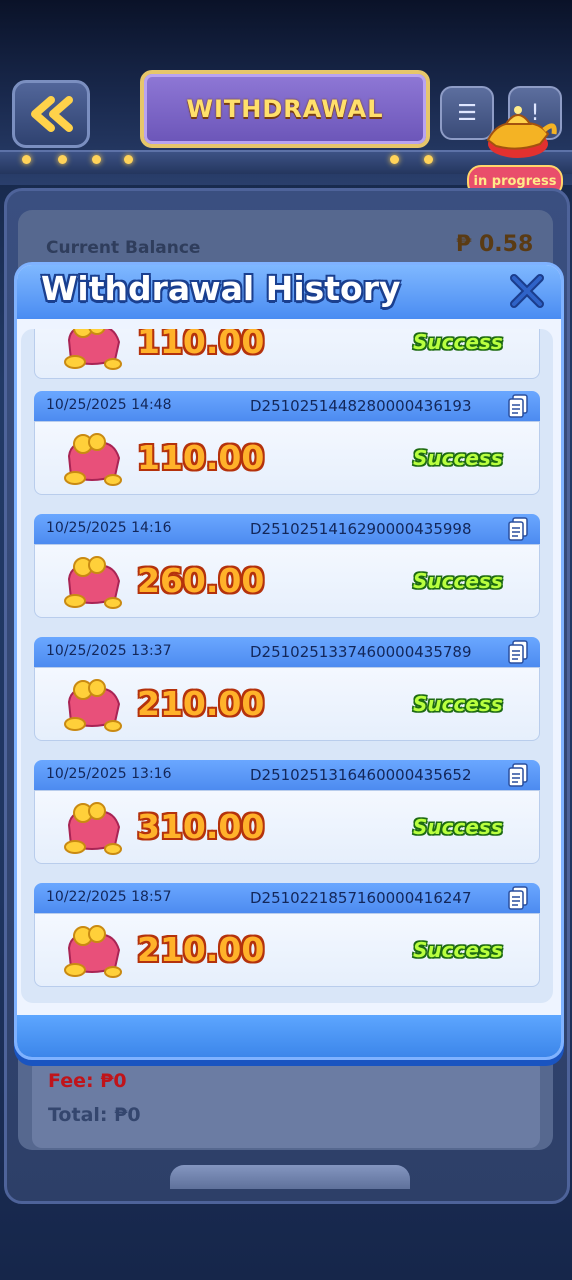 This screenshot has height=1280, width=572. I want to click on history-record-header: 10/25/2025 13:16 D2510251316460000435652, so click(287, 775).